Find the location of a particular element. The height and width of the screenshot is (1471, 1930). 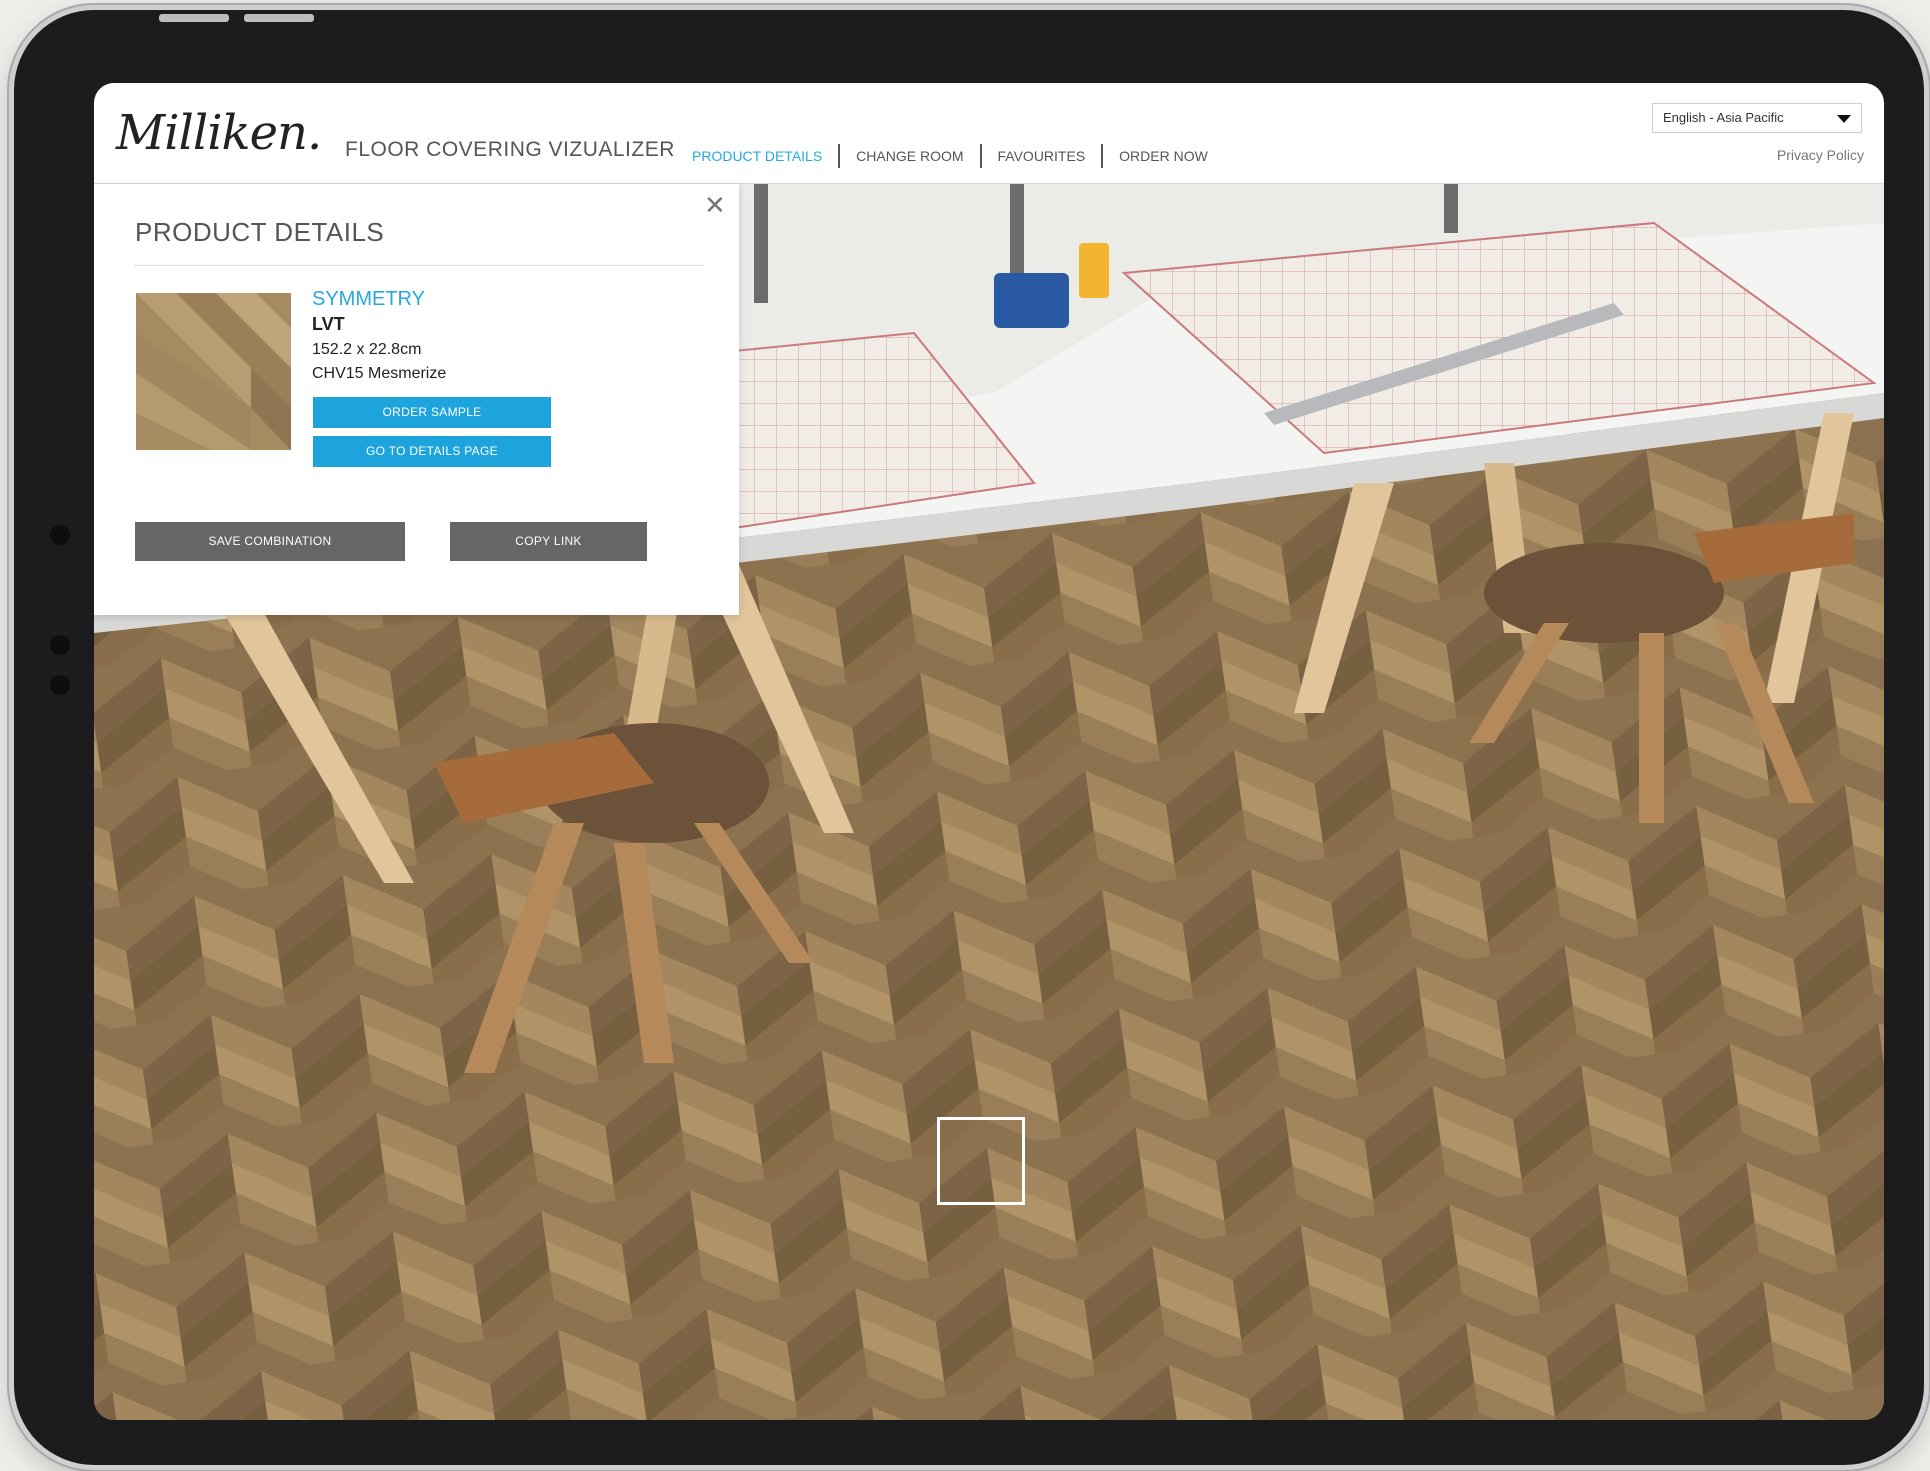

product-code: CHV15 Mesmerize is located at coordinates (379, 373).